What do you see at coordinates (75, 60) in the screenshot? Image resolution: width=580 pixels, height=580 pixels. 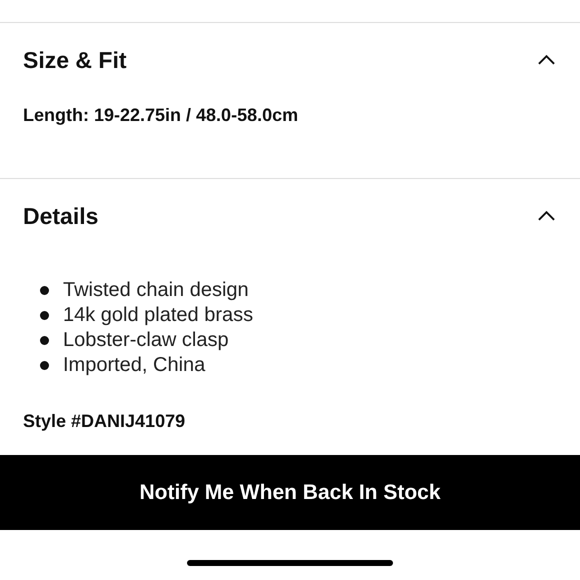 I see `section-title: Size & Fit` at bounding box center [75, 60].